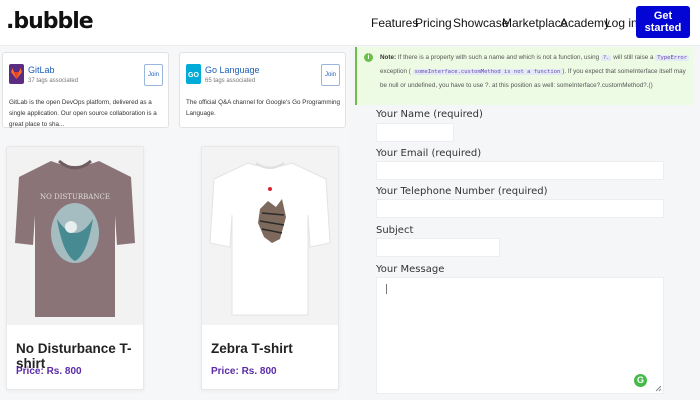 Image resolution: width=700 pixels, height=400 pixels. Describe the element at coordinates (394, 23) in the screenshot. I see `nav-features: Features` at that location.